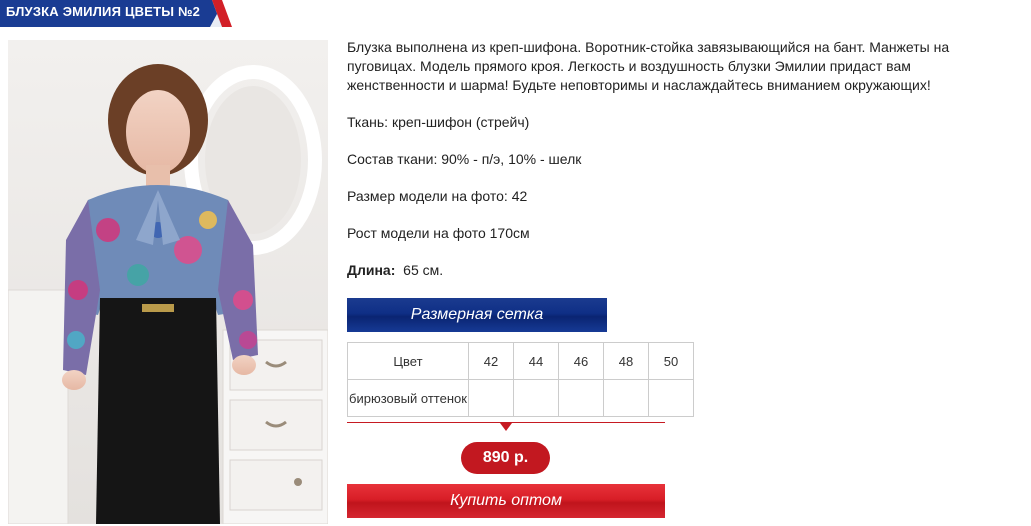 Image resolution: width=1031 pixels, height=526 pixels. I want to click on price-badge: 890 р., so click(505, 458).